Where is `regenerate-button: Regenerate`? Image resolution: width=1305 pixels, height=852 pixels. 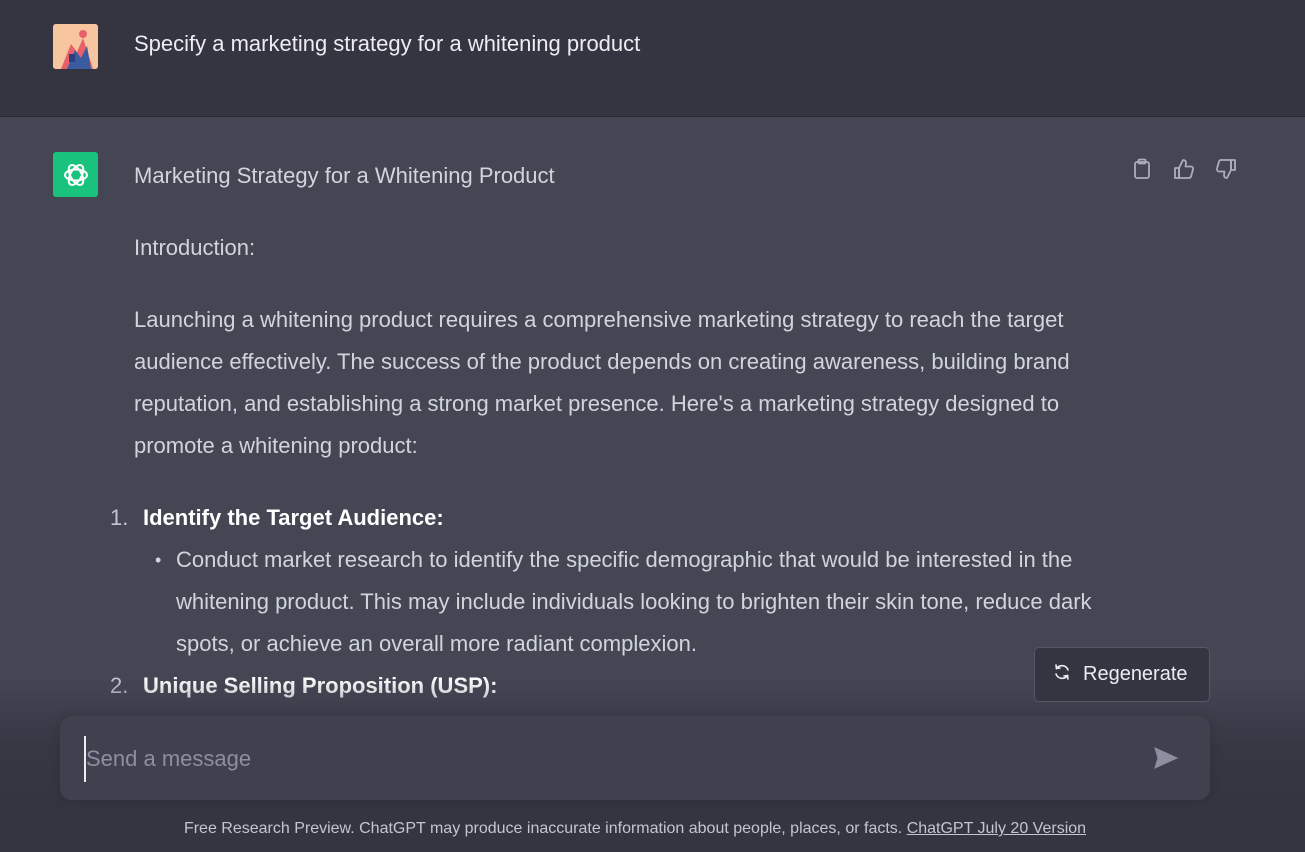
regenerate-button: Regenerate is located at coordinates (1122, 674).